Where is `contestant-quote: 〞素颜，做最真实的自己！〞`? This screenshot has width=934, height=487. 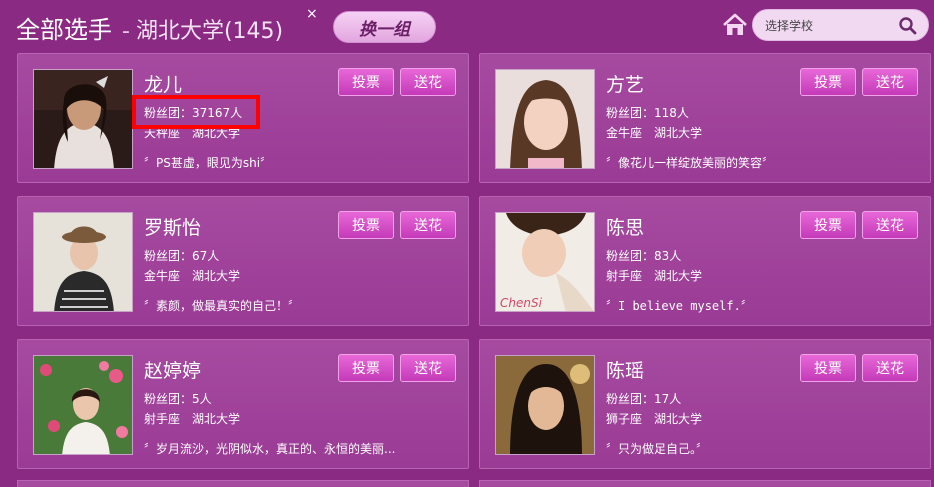 contestant-quote: 〞素颜，做最真实的自己！〞 is located at coordinates (222, 306).